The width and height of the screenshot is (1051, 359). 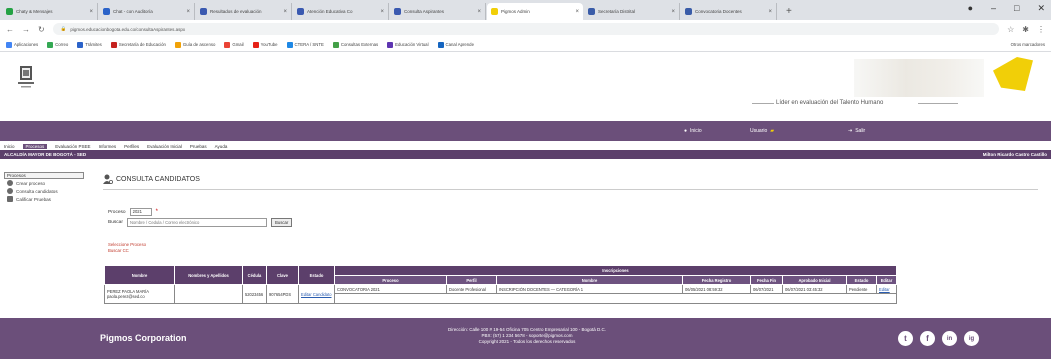 What do you see at coordinates (158, 179) in the screenshot?
I see `page-title-text: CONSULTA CANDIDATOS` at bounding box center [158, 179].